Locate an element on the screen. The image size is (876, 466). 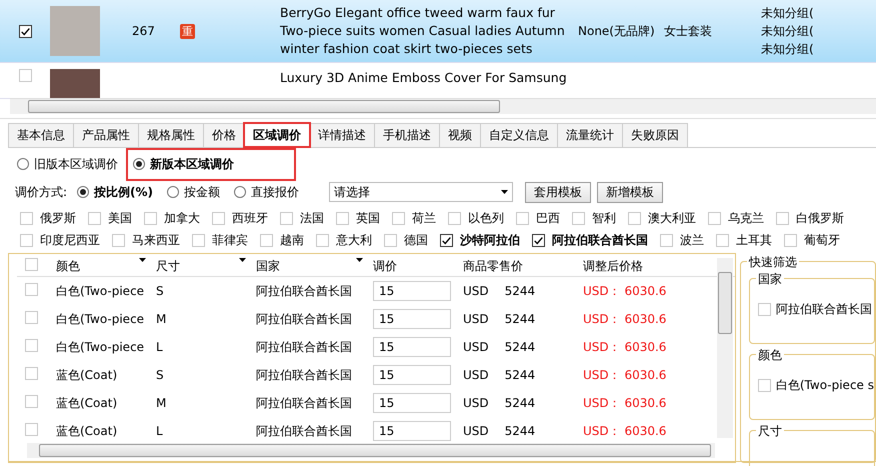
country-label: 越南 is located at coordinates (292, 240).